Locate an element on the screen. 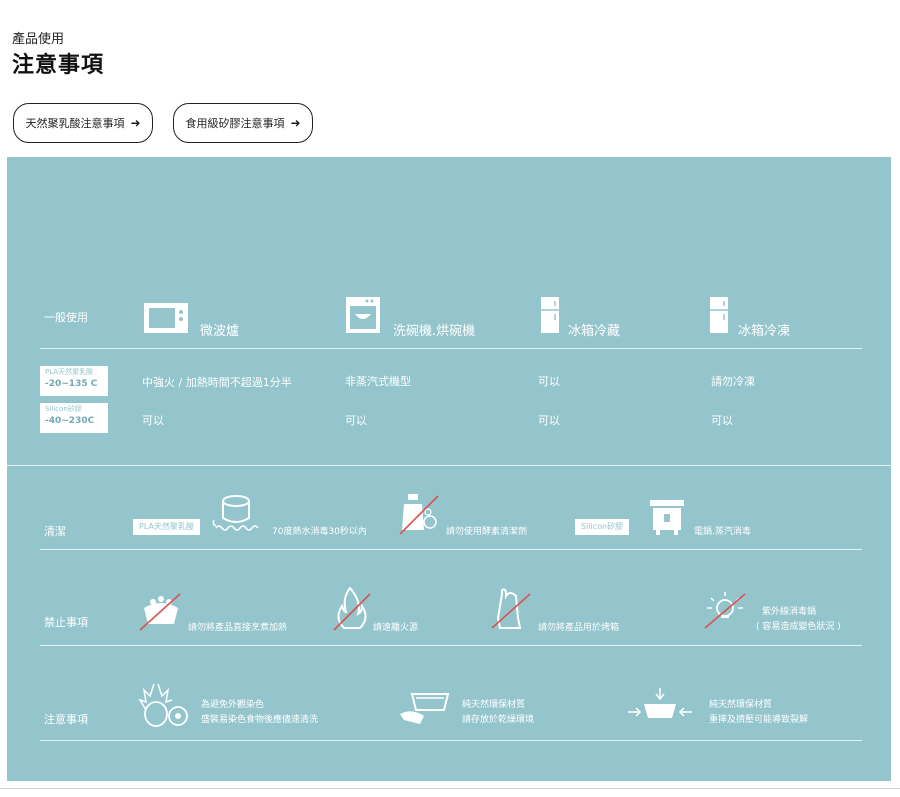 The width and height of the screenshot is (900, 797). silicone-fridge-value: 可以 is located at coordinates (549, 420).